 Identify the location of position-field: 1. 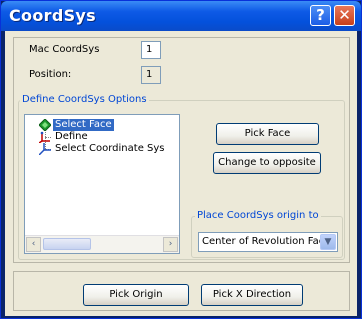
(151, 75).